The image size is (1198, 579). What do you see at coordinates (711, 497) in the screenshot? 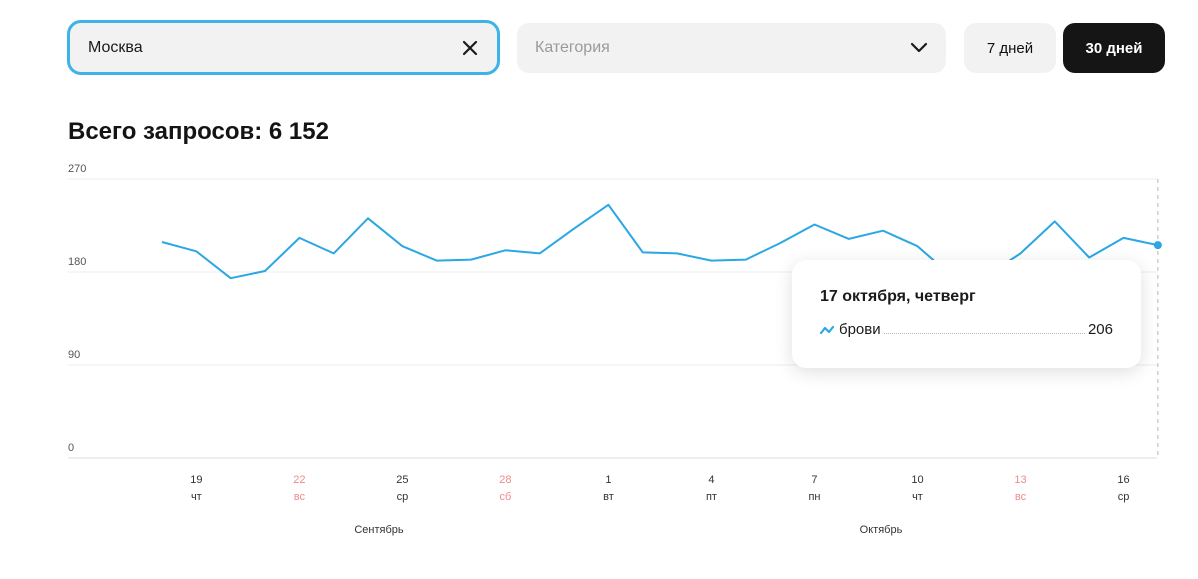
I see `x-tick-weekday: пт` at bounding box center [711, 497].